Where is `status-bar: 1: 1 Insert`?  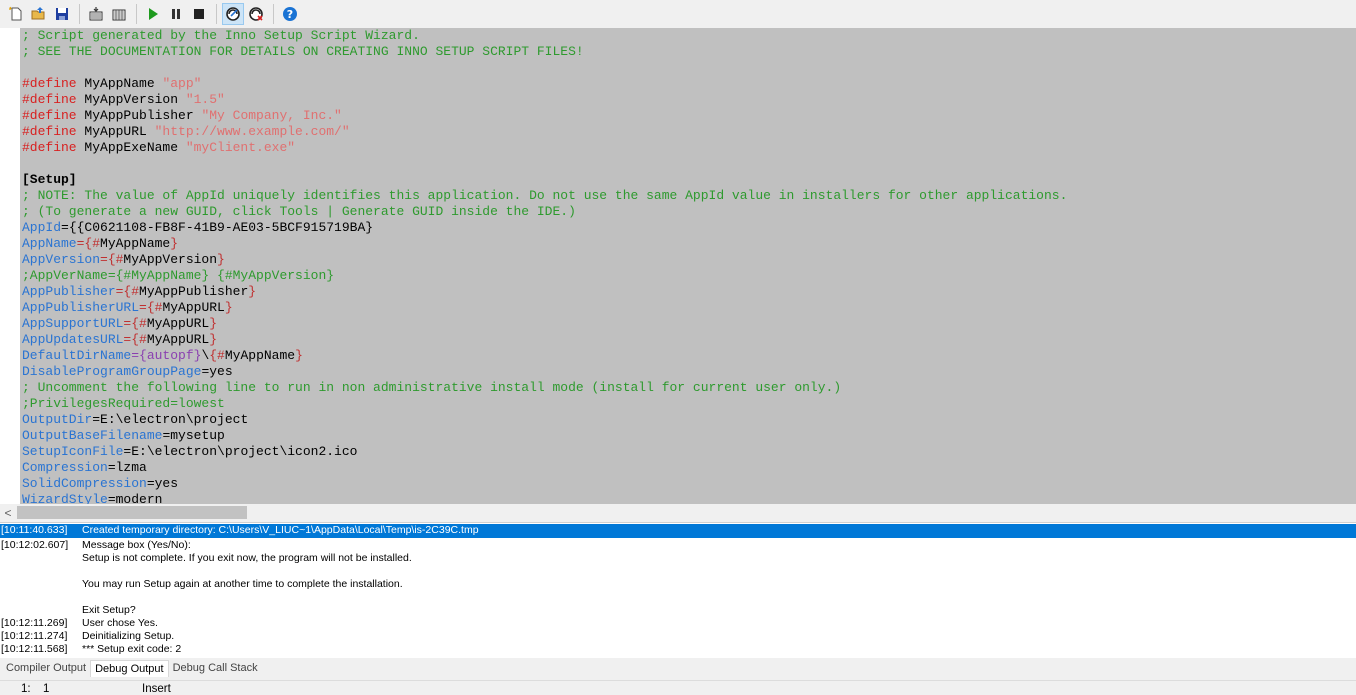
status-bar: 1: 1 Insert is located at coordinates (678, 687).